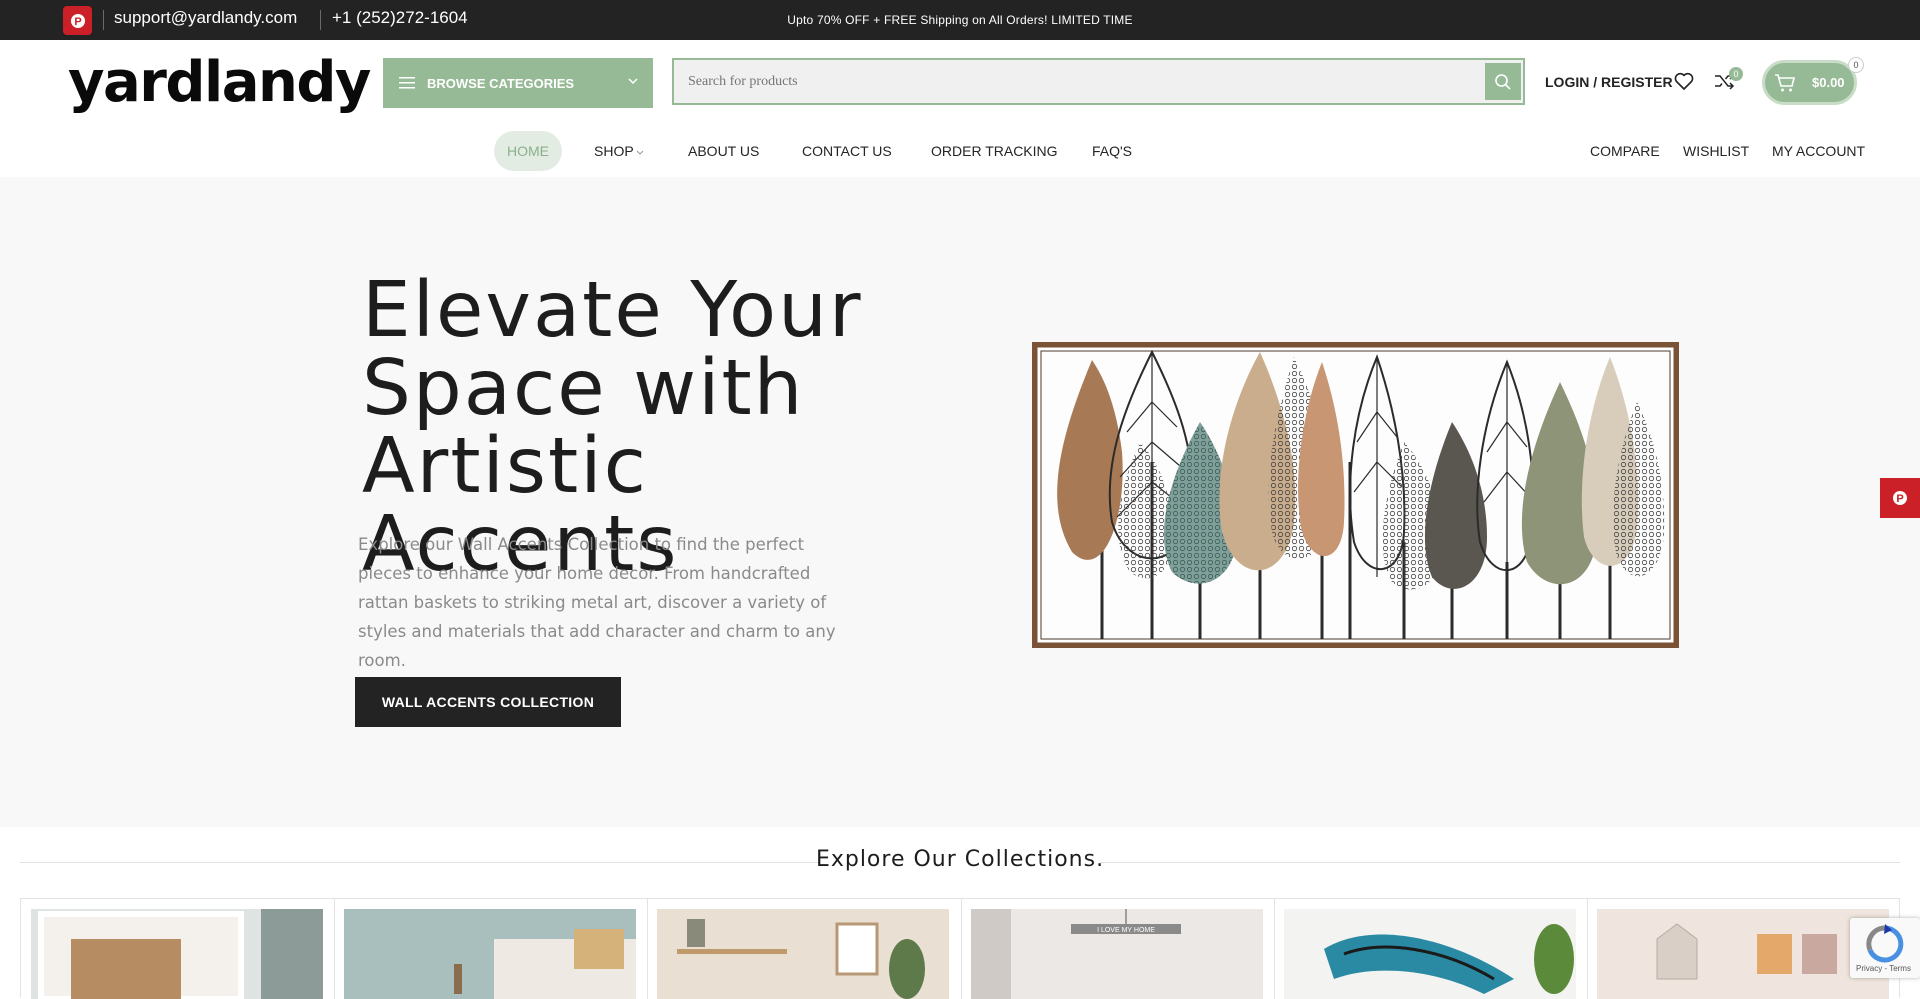 The image size is (1920, 999). I want to click on collections-title: Explore Our Collections., so click(960, 859).